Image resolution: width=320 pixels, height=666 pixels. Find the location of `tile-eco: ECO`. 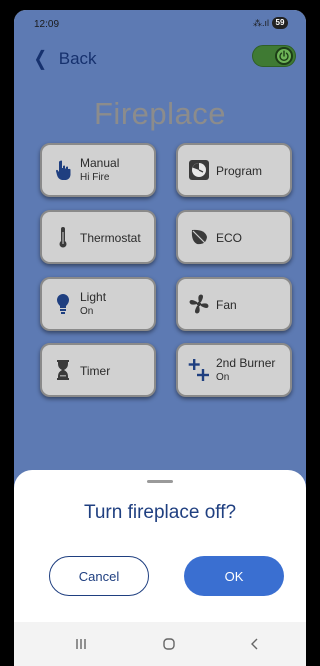

tile-eco: ECO is located at coordinates (234, 237).